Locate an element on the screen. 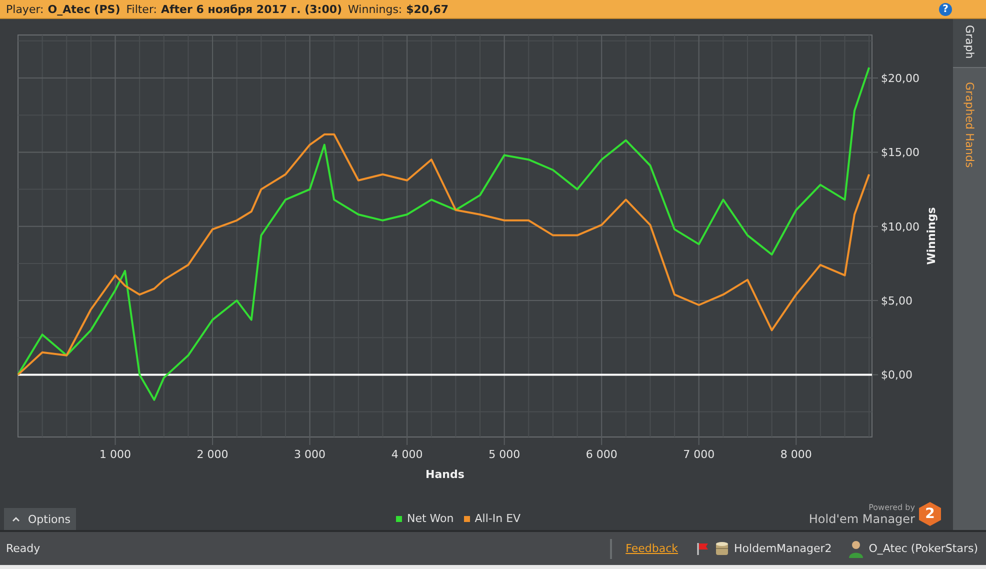 The width and height of the screenshot is (986, 569). y-tick-label: $10,00 is located at coordinates (900, 227).